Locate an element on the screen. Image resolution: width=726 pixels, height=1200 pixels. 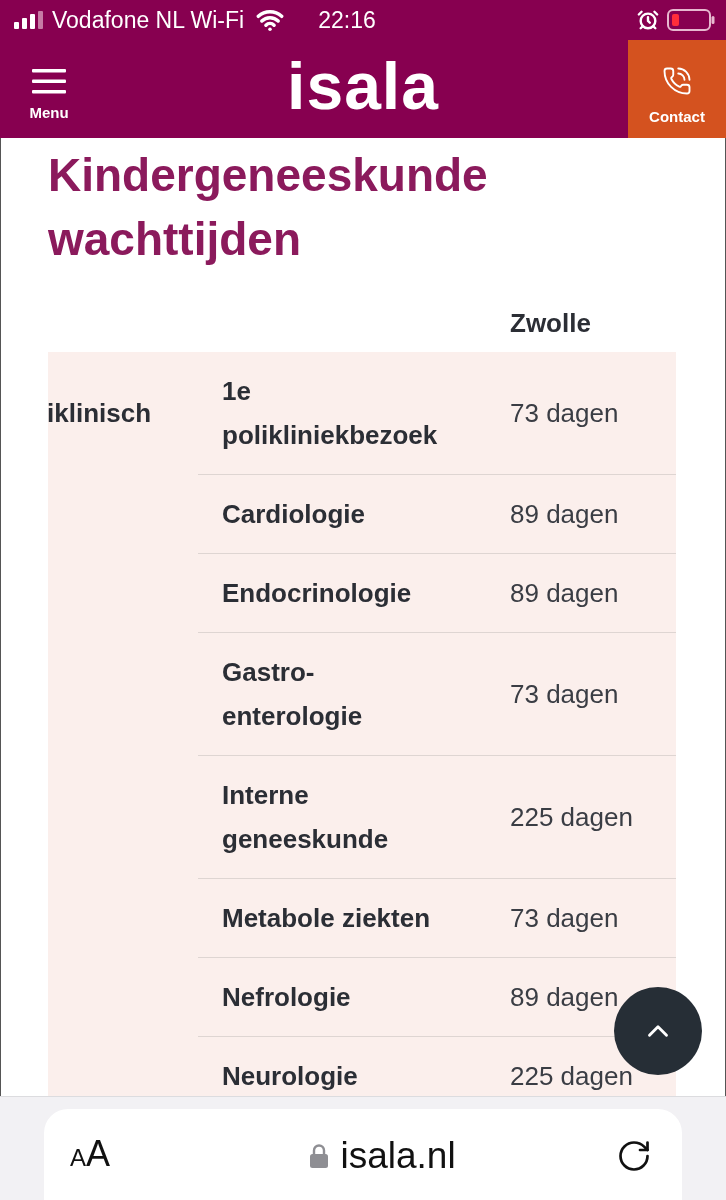
table-cell-text: Nefrologie is located at coordinates (287, 997).